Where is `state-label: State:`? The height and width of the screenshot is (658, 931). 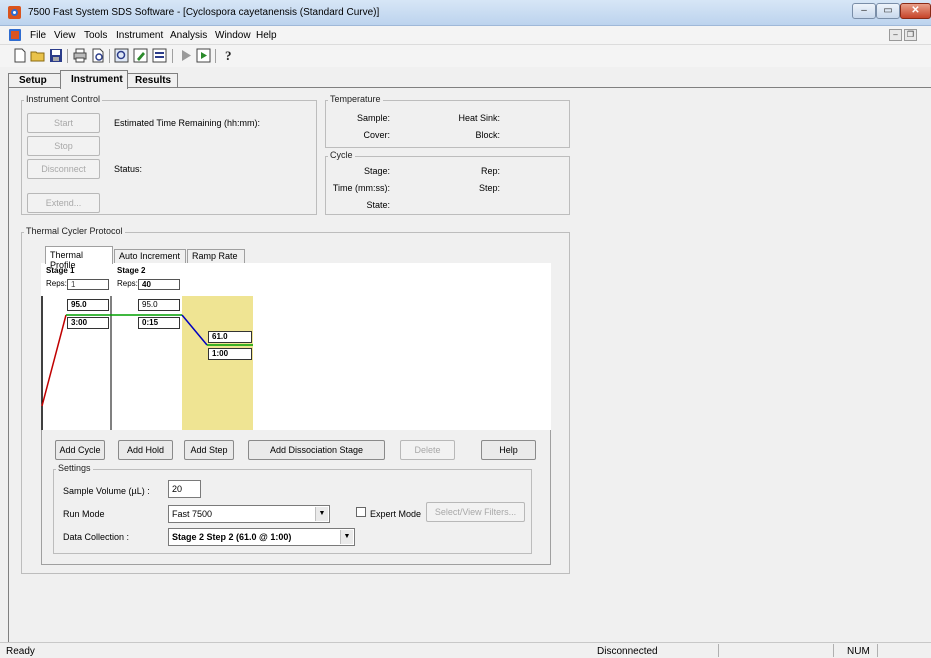 state-label: State: is located at coordinates (378, 205).